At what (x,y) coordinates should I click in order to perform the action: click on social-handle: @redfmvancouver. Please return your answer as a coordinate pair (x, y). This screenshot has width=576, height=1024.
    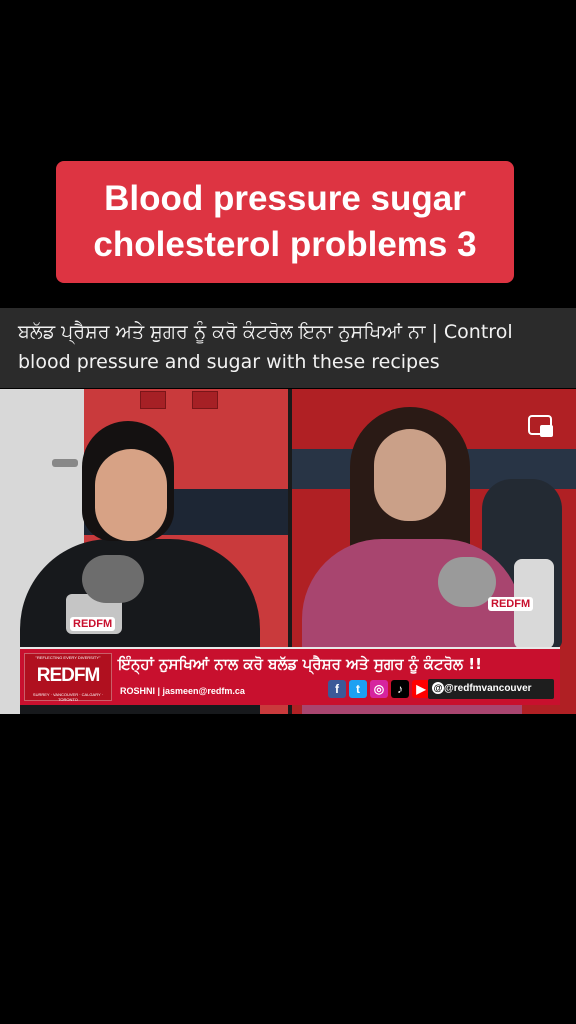
    Looking at the image, I should click on (488, 688).